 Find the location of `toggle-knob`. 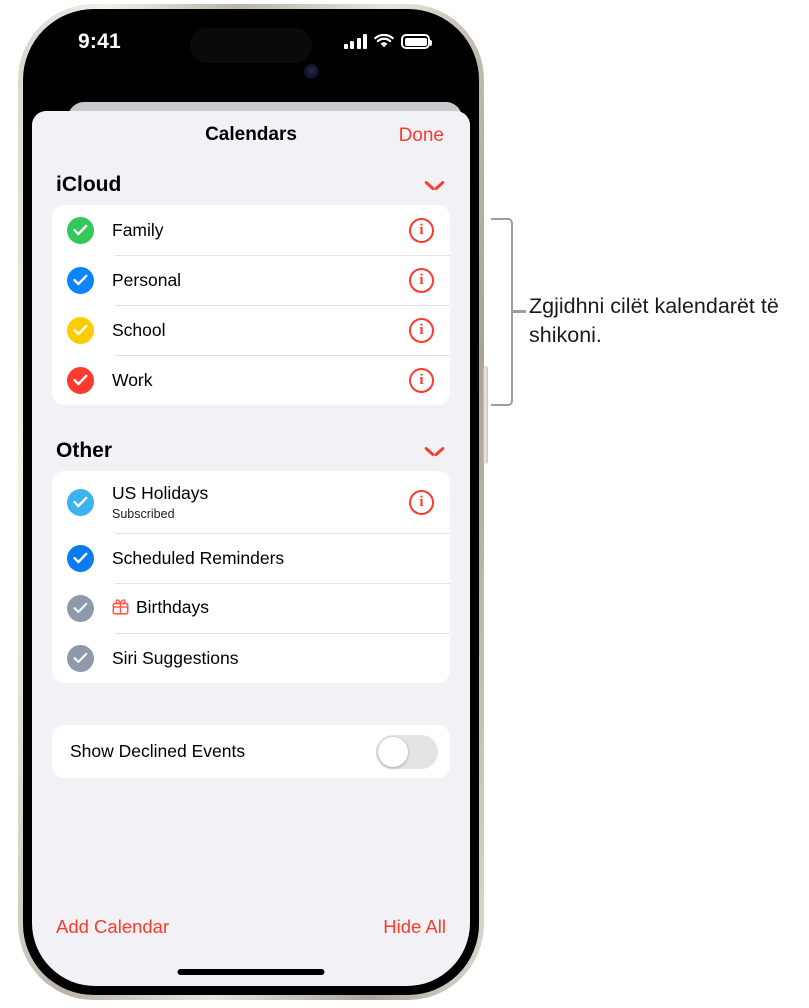

toggle-knob is located at coordinates (393, 751).